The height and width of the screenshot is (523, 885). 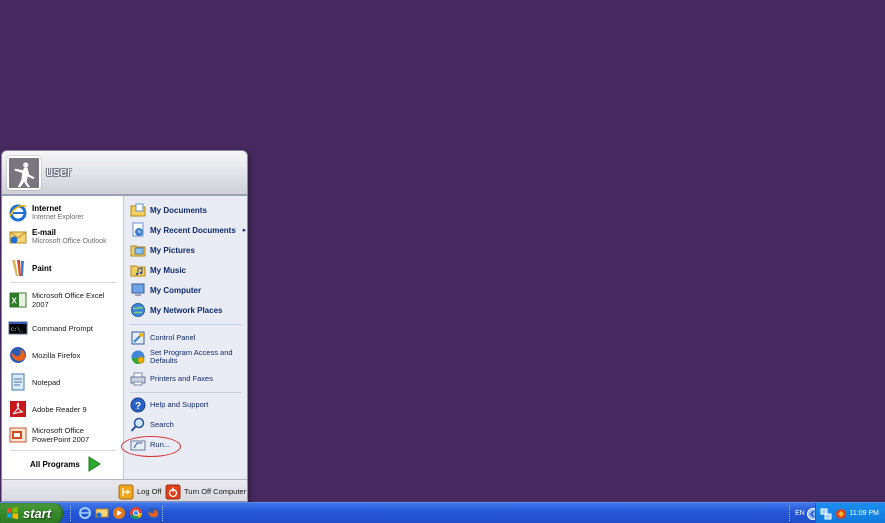 What do you see at coordinates (44, 232) in the screenshot?
I see `pinned-email-title: E-mail` at bounding box center [44, 232].